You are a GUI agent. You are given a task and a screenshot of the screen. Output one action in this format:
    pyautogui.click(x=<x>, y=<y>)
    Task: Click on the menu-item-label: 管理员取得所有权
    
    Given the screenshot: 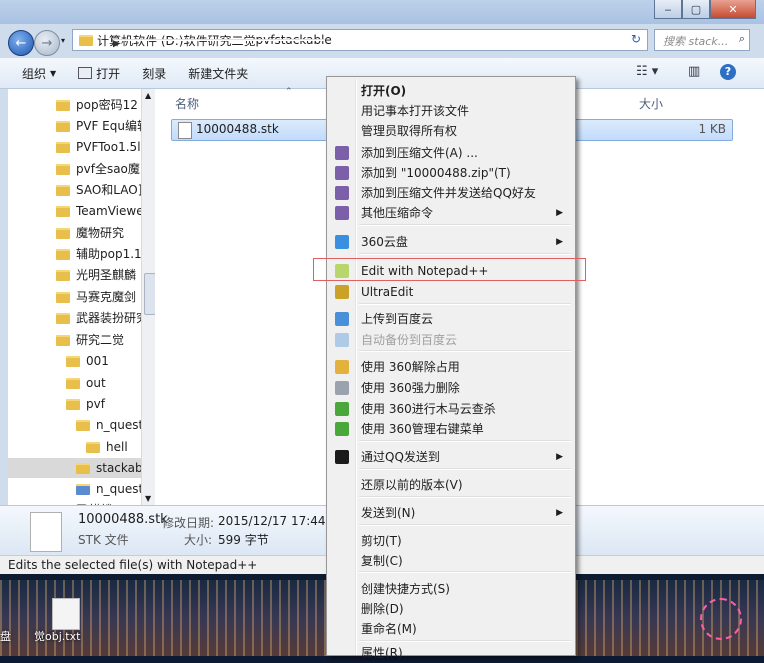 What is the action you would take?
    pyautogui.click(x=409, y=131)
    